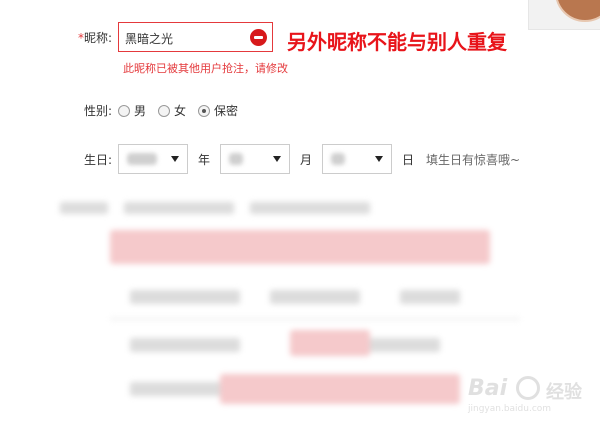 The height and width of the screenshot is (428, 600). I want to click on watermark-brand-cn: 经验, so click(564, 392).